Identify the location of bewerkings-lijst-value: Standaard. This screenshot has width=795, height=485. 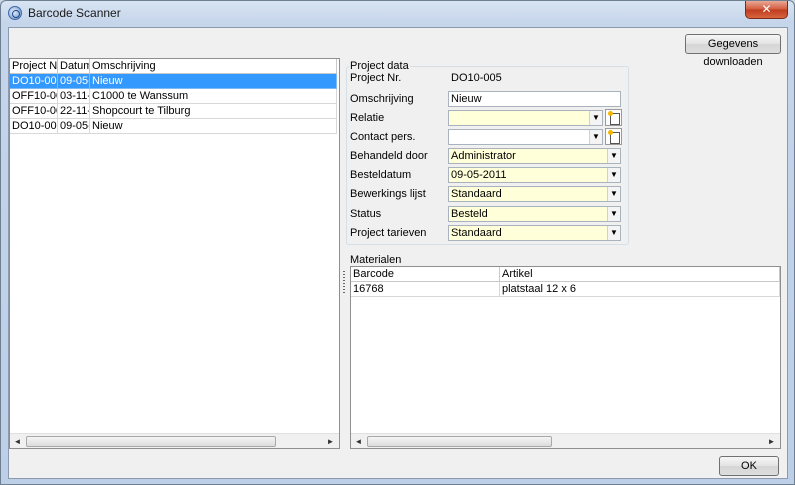
(476, 194).